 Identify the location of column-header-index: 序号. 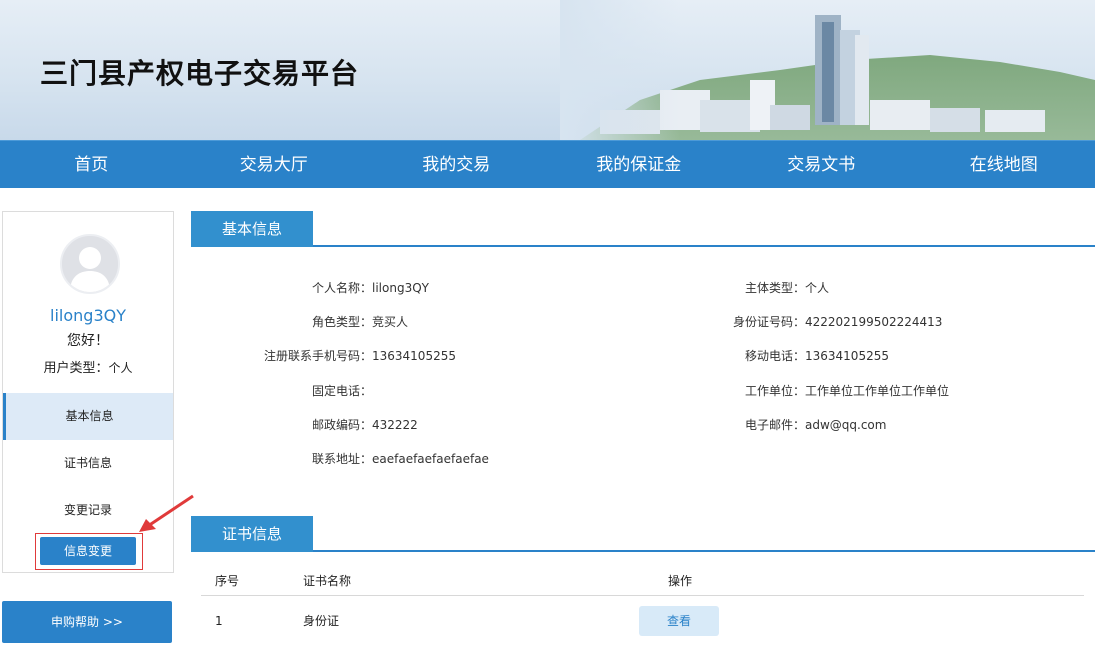
(227, 581).